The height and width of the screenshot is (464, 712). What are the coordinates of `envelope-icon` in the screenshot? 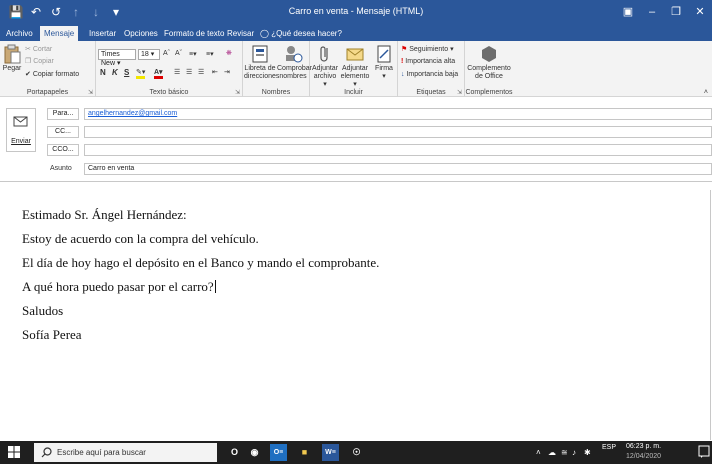 It's located at (355, 54).